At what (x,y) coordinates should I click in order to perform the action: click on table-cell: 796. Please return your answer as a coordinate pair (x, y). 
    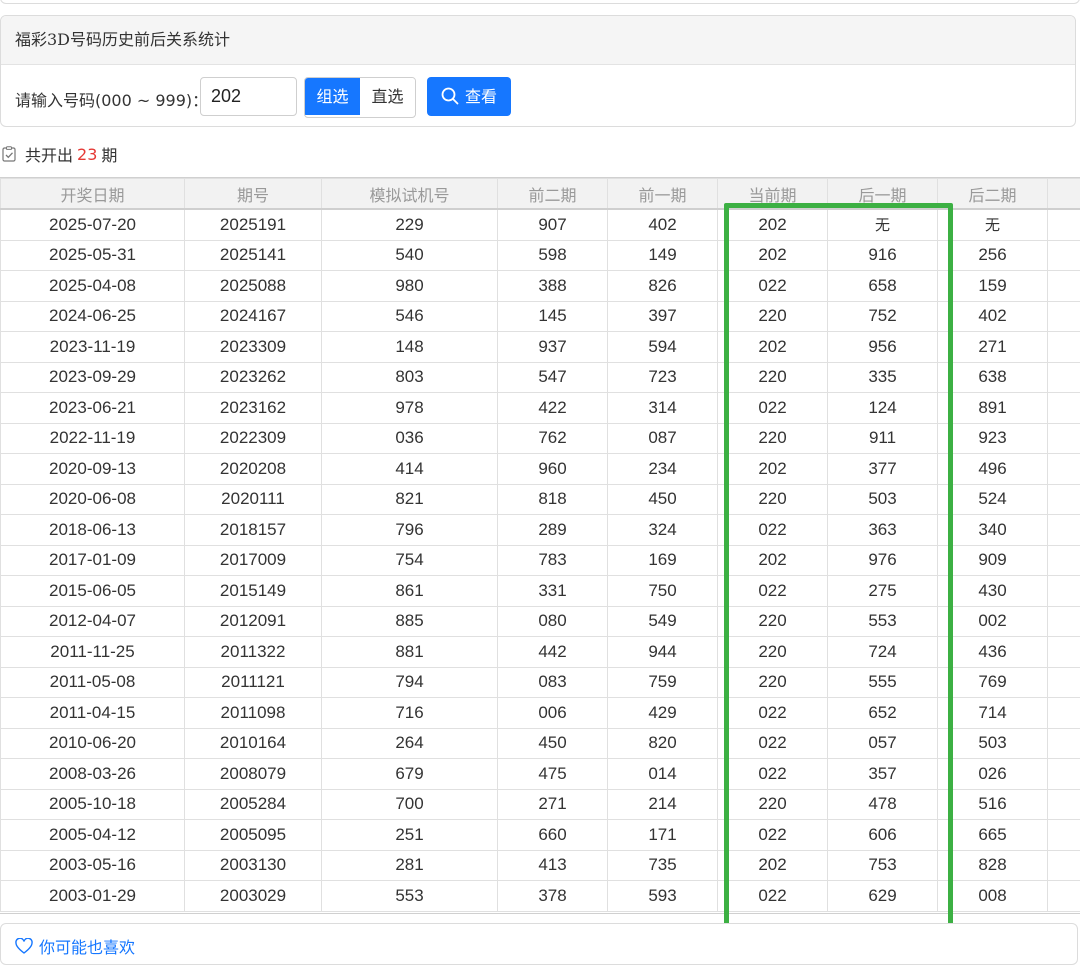
    Looking at the image, I should click on (410, 530).